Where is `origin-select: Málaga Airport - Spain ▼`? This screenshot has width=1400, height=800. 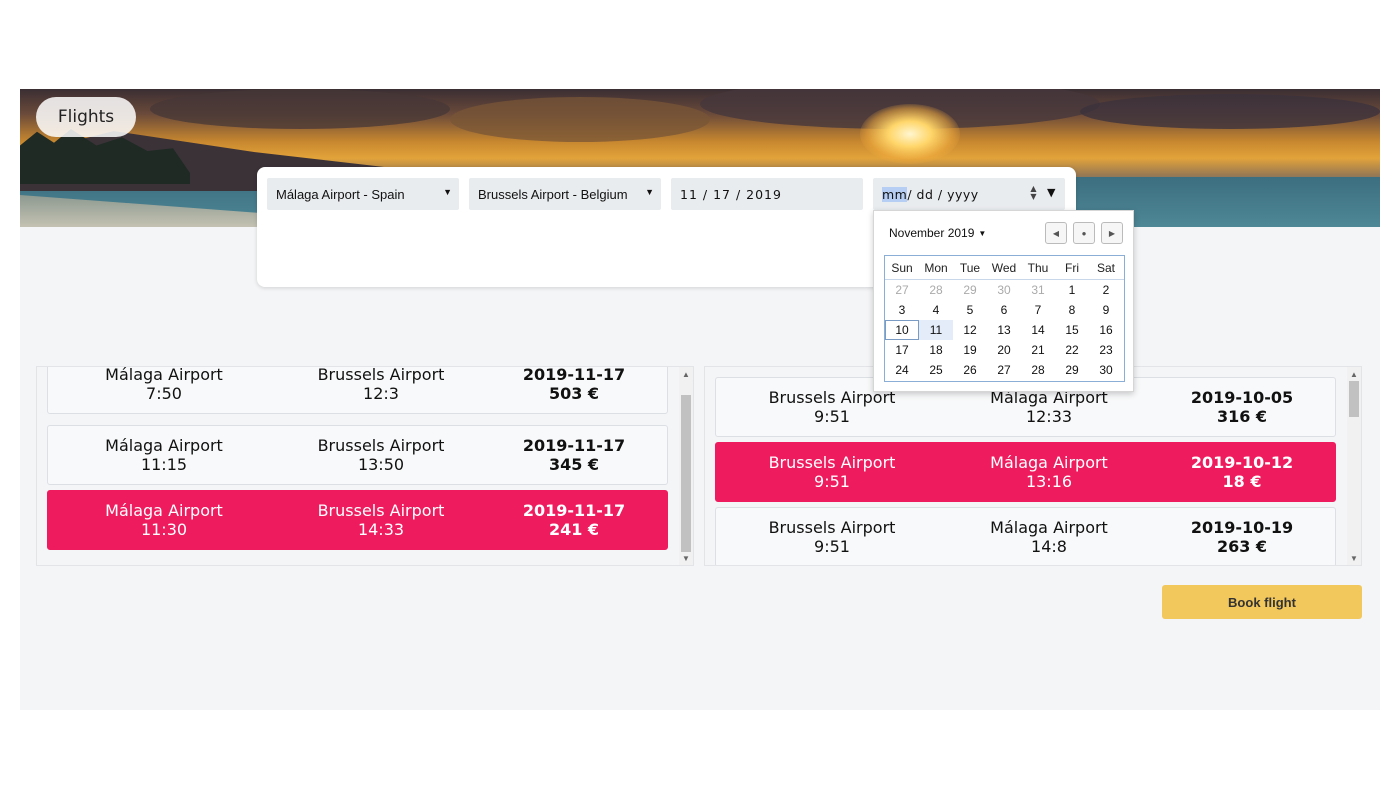
origin-select: Málaga Airport - Spain ▼ is located at coordinates (363, 194).